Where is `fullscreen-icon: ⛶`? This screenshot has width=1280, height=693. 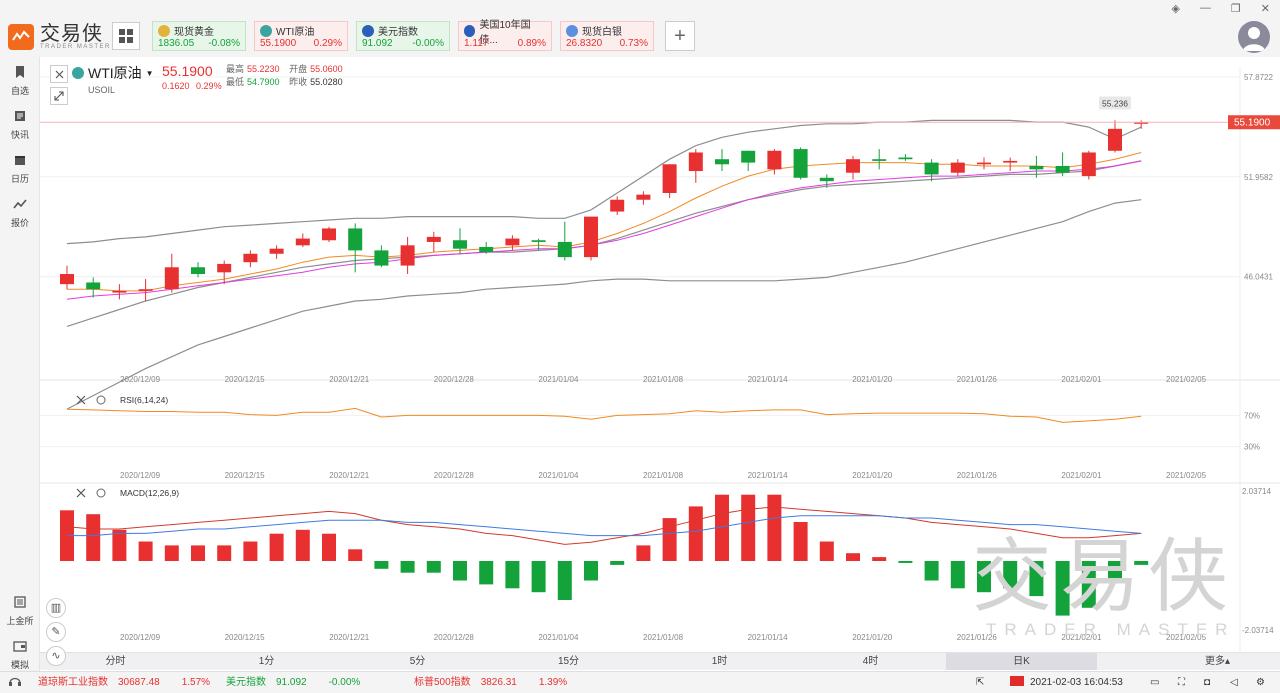
fullscreen-icon: ⛶ is located at coordinates (1181, 682).